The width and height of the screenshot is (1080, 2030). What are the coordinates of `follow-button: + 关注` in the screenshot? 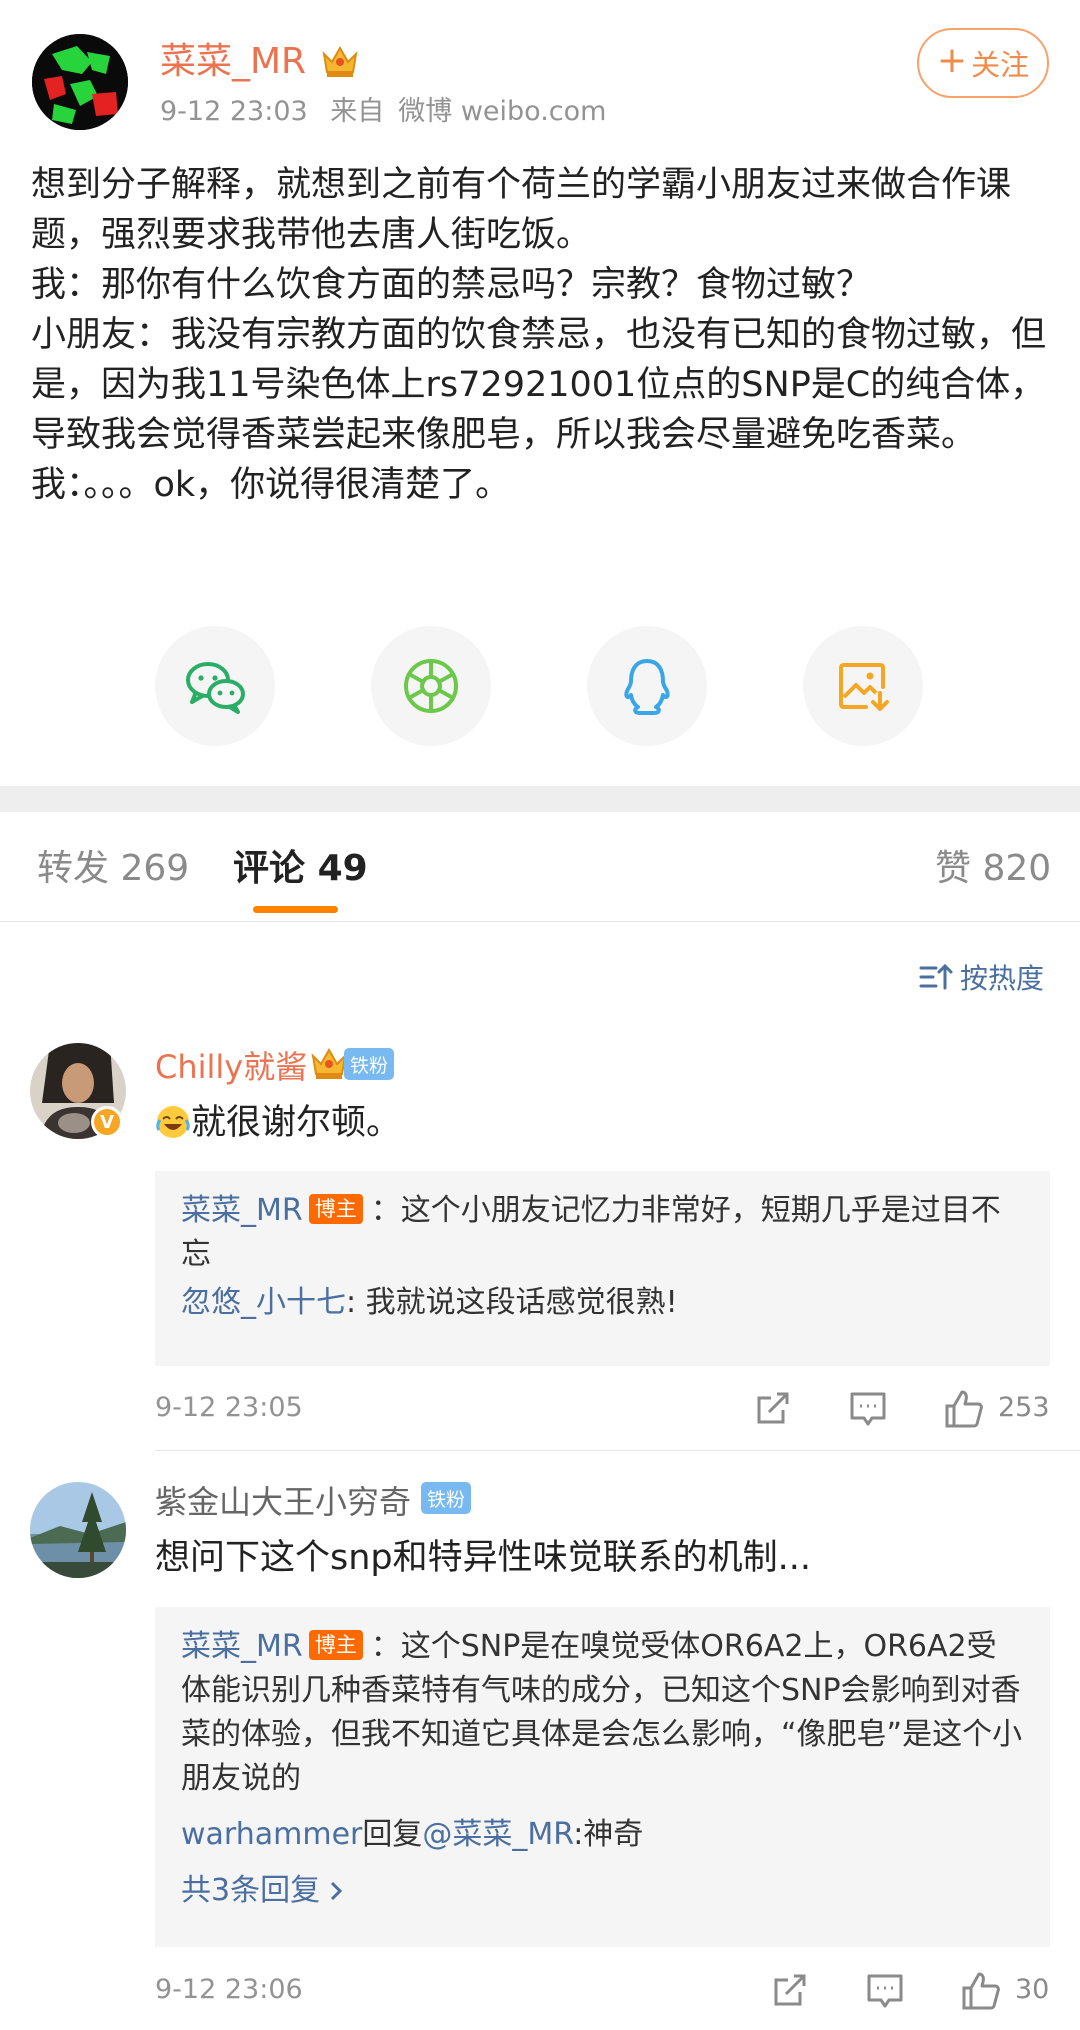 It's located at (983, 63).